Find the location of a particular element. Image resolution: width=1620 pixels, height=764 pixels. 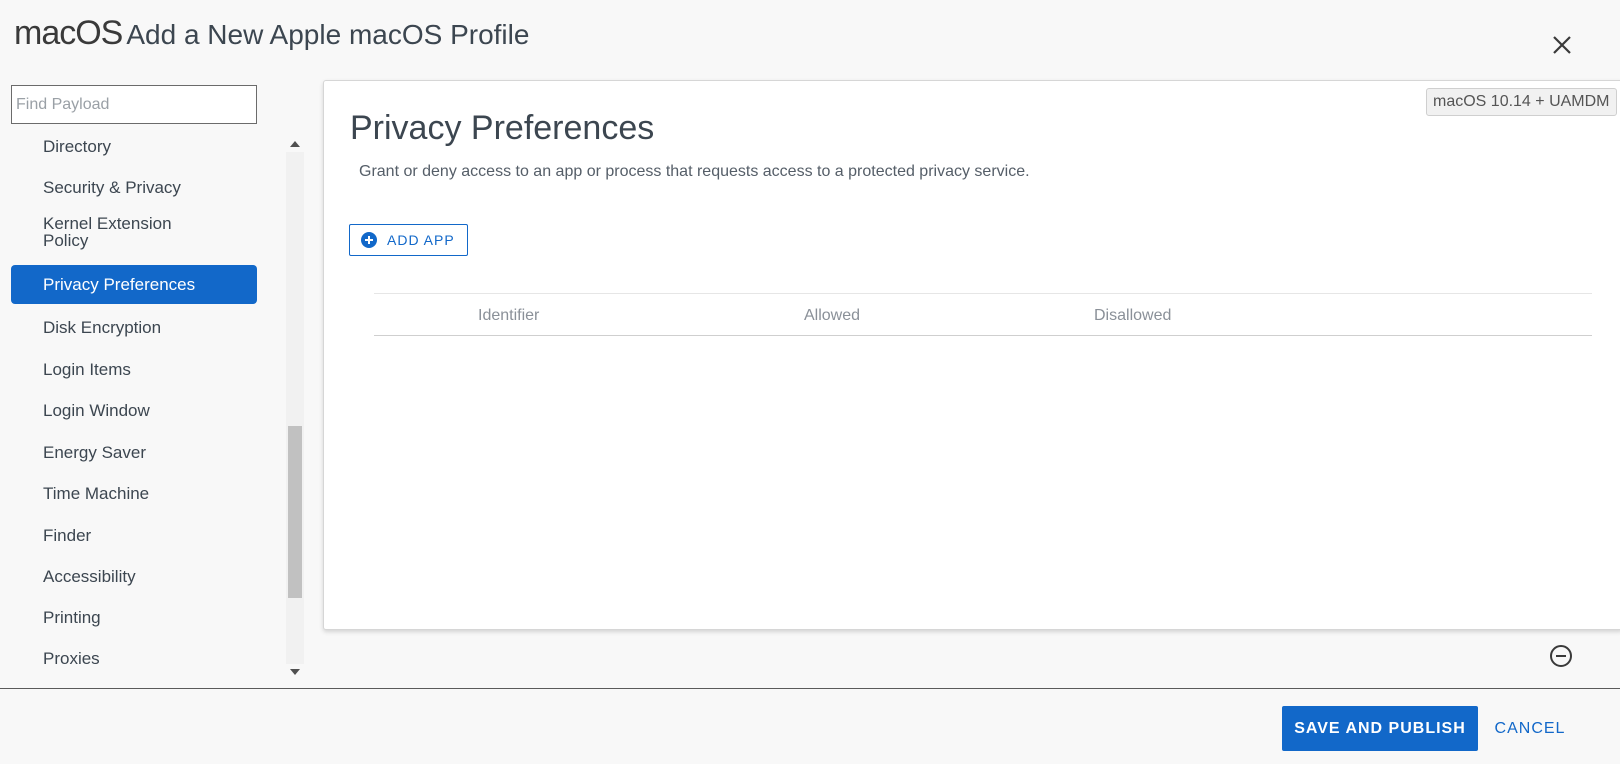

sidebar-item-time-machine: Time Machine is located at coordinates (134, 493).